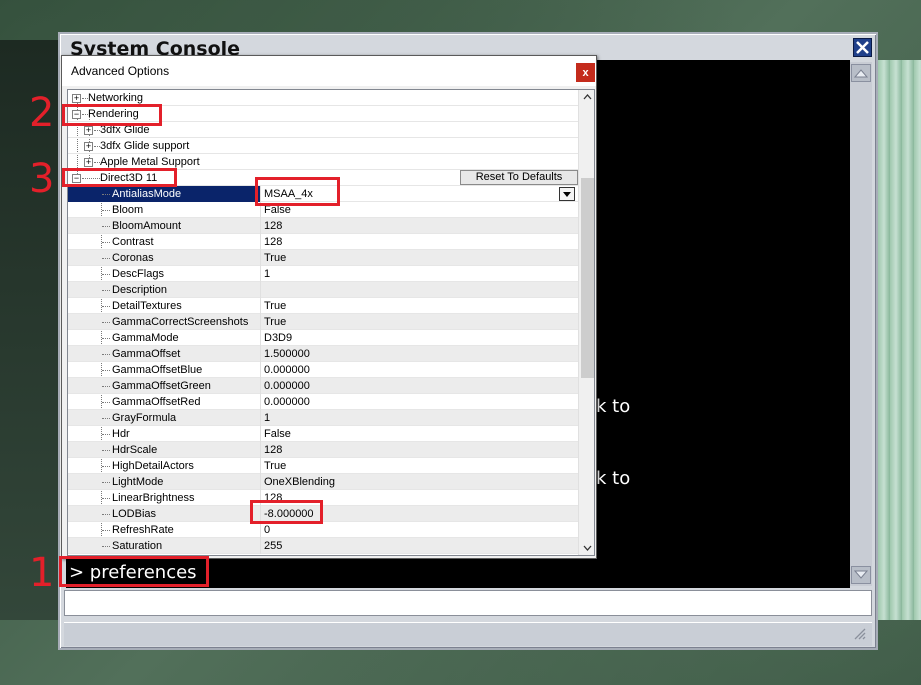 Image resolution: width=921 pixels, height=685 pixels. Describe the element at coordinates (323, 434) in the screenshot. I see `property-row: Hdr False` at that location.